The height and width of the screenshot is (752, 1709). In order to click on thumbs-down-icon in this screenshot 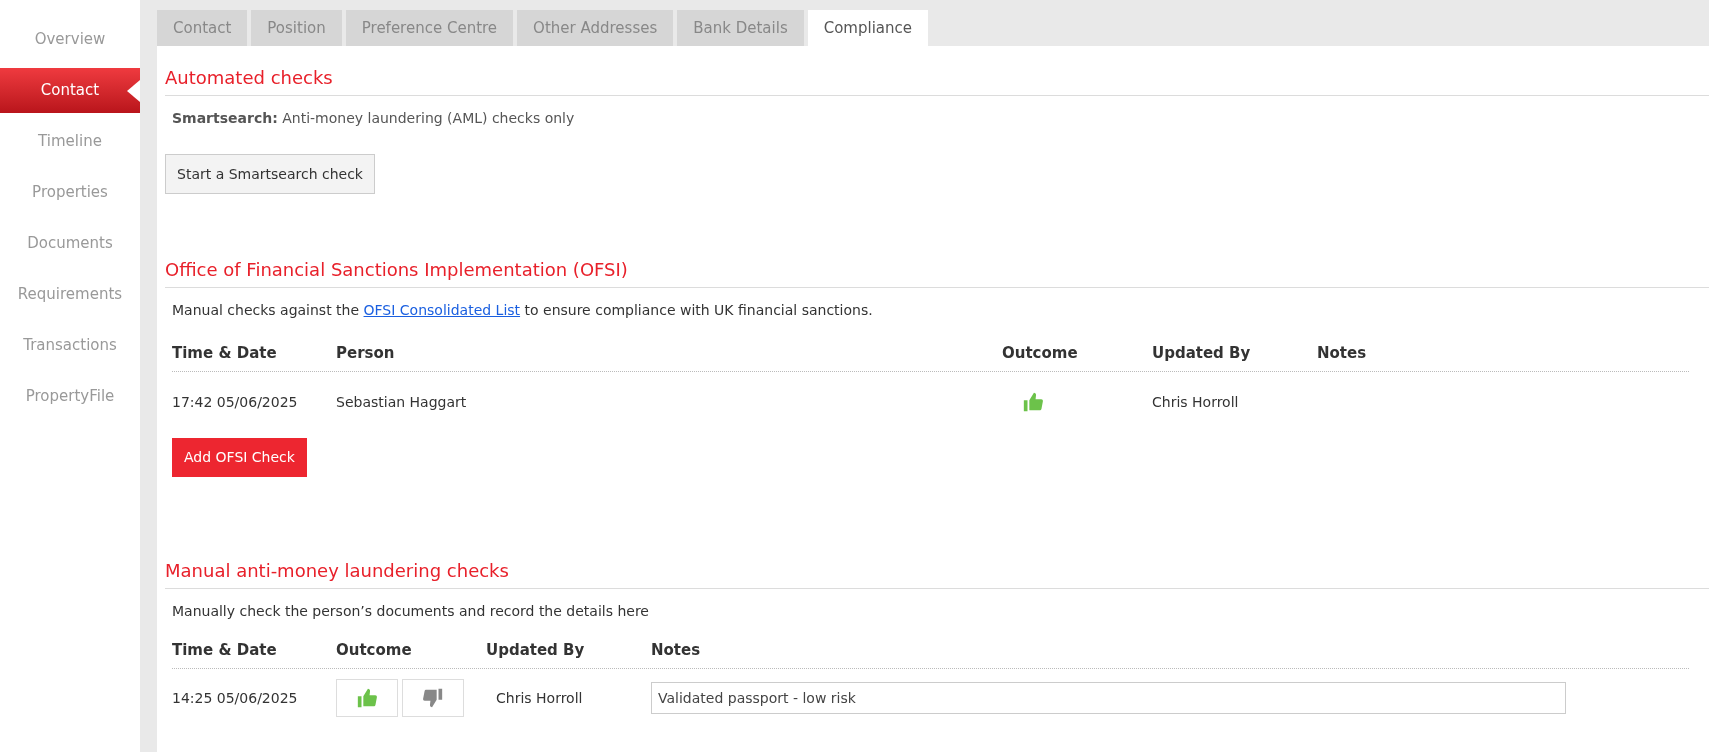, I will do `click(433, 698)`.